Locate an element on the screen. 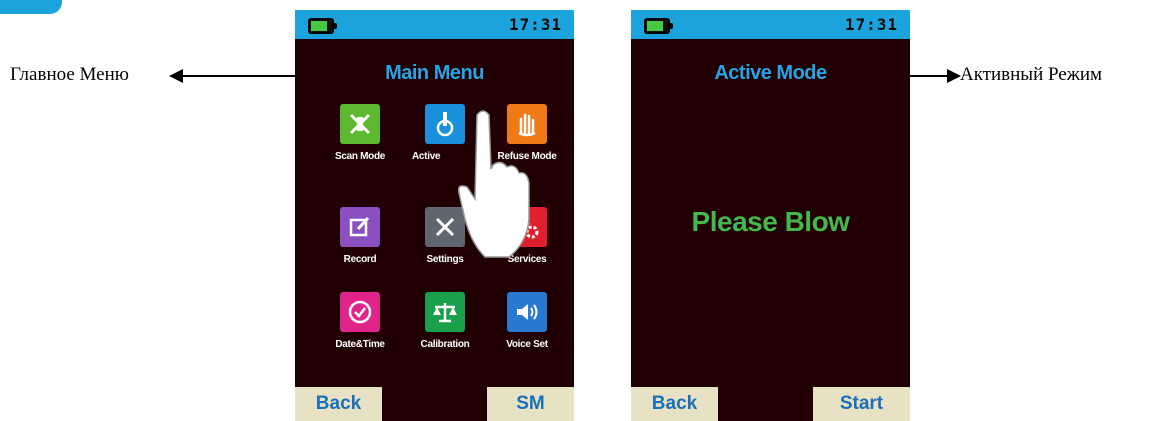  sm-softkey: SM is located at coordinates (530, 404).